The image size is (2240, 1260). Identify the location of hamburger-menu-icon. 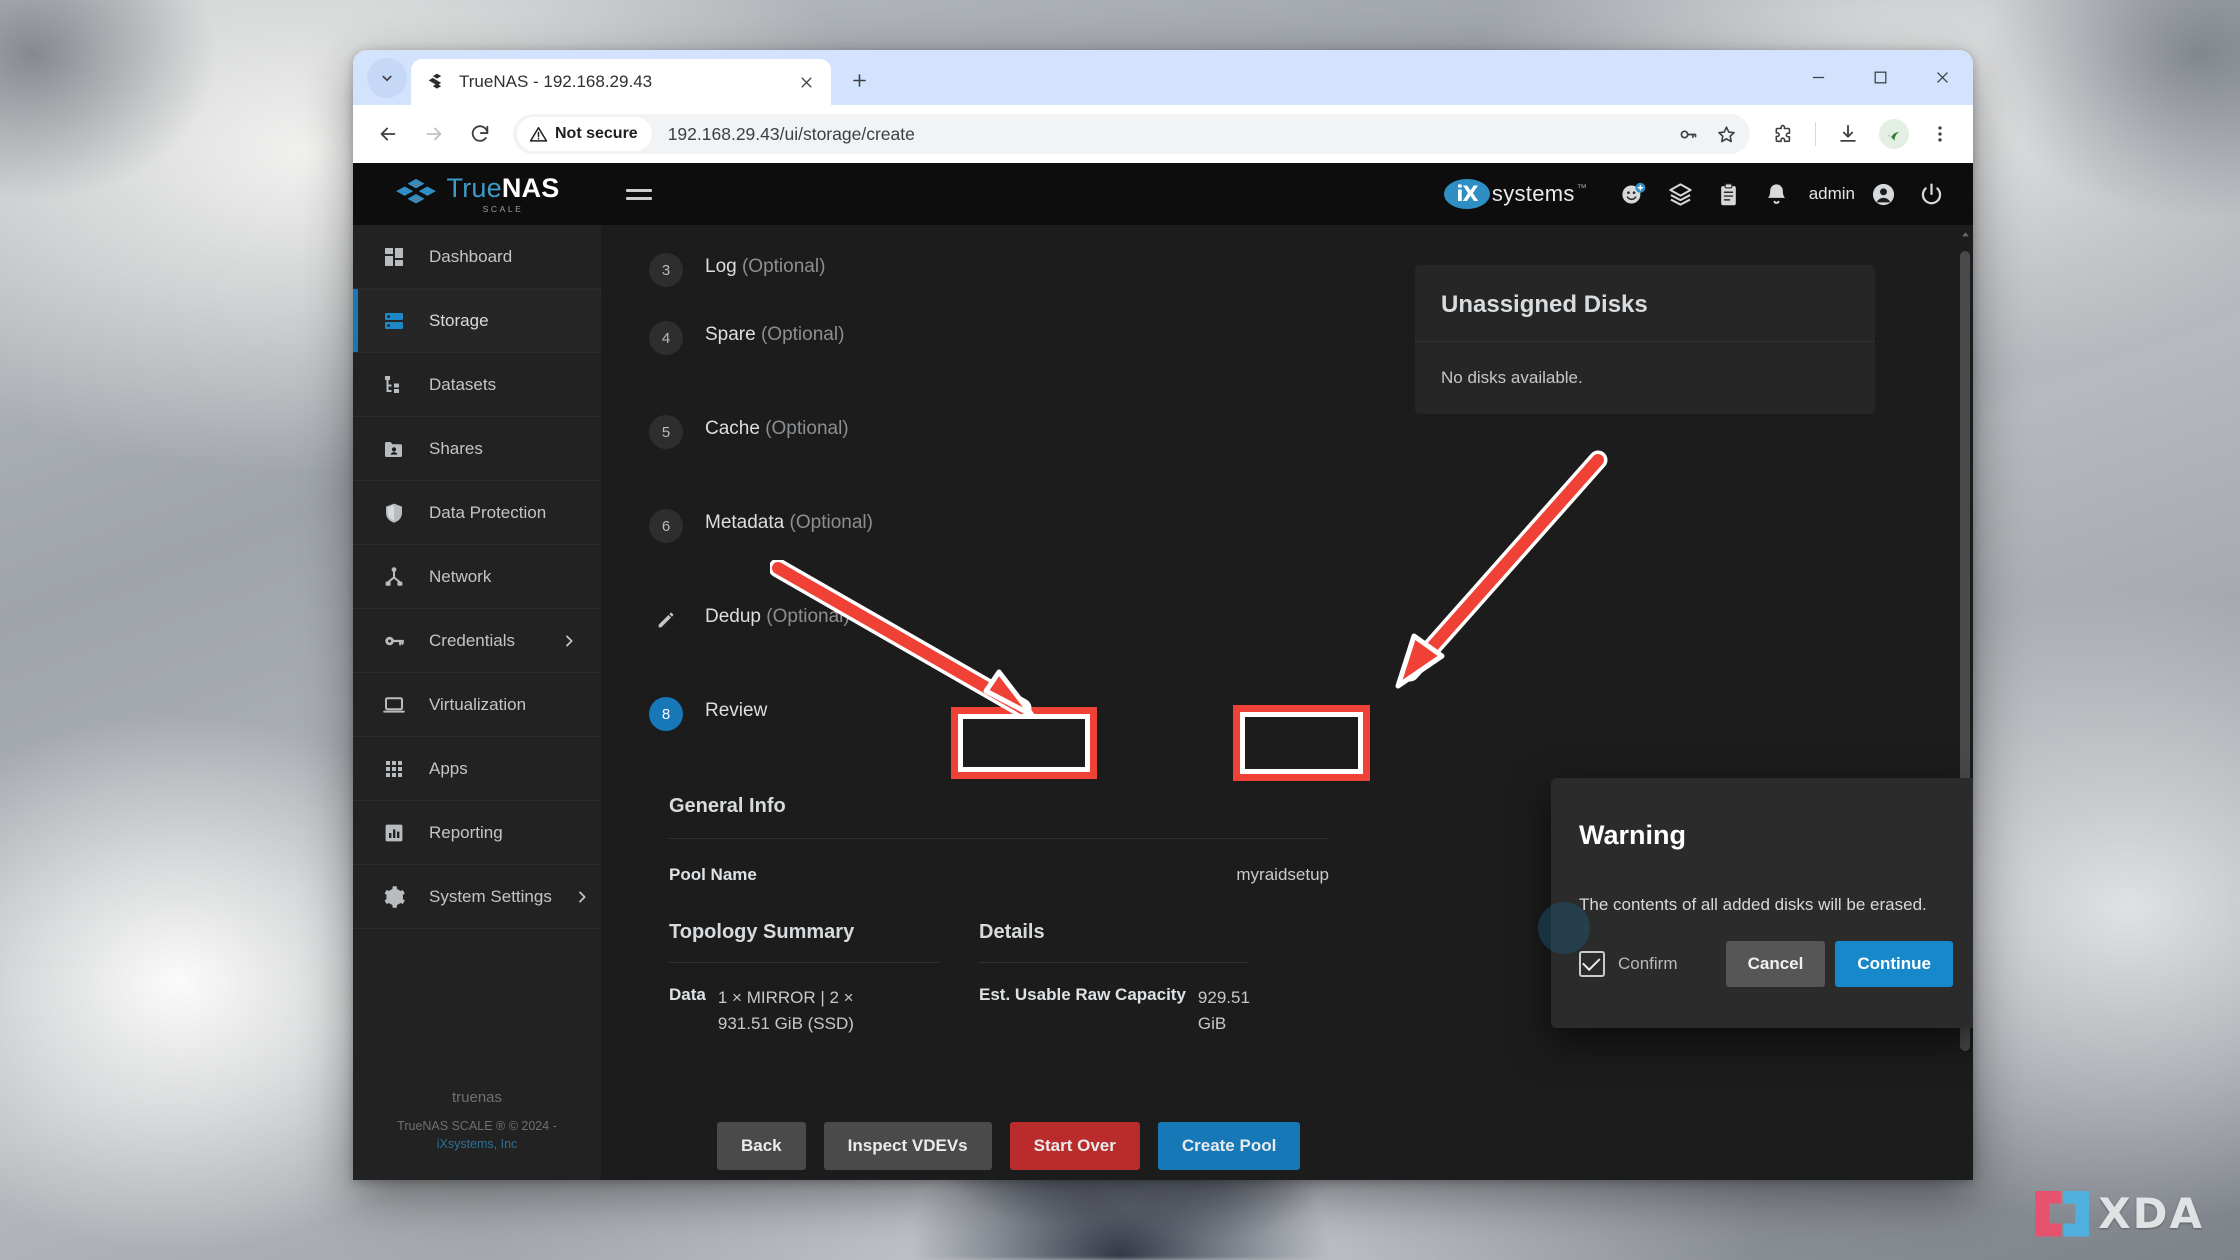
(639, 194).